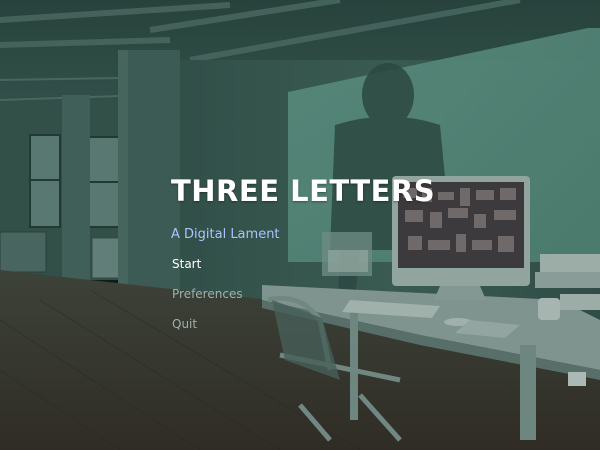 This screenshot has width=600, height=450. What do you see at coordinates (207, 294) in the screenshot?
I see `menu-preferences-button: Preferences` at bounding box center [207, 294].